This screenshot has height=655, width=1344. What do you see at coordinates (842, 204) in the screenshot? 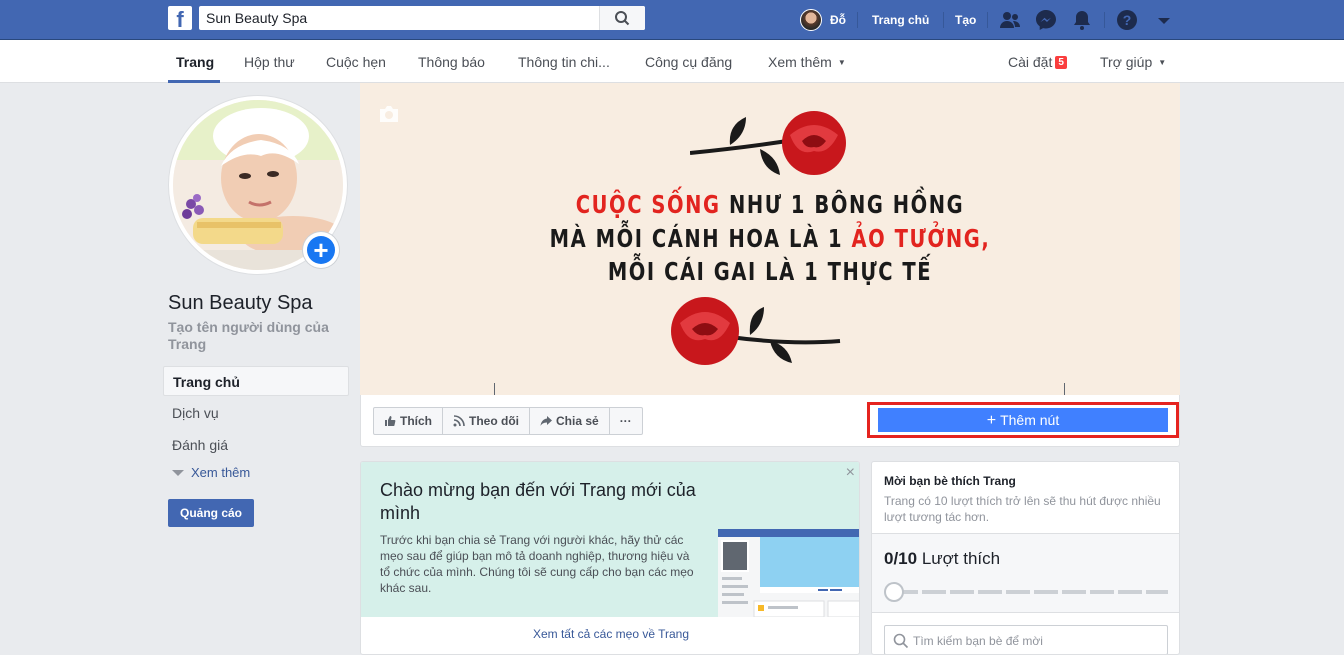
I see `cover-text-1-rest: NHƯ 1 BÔNG HỒNG` at bounding box center [842, 204].